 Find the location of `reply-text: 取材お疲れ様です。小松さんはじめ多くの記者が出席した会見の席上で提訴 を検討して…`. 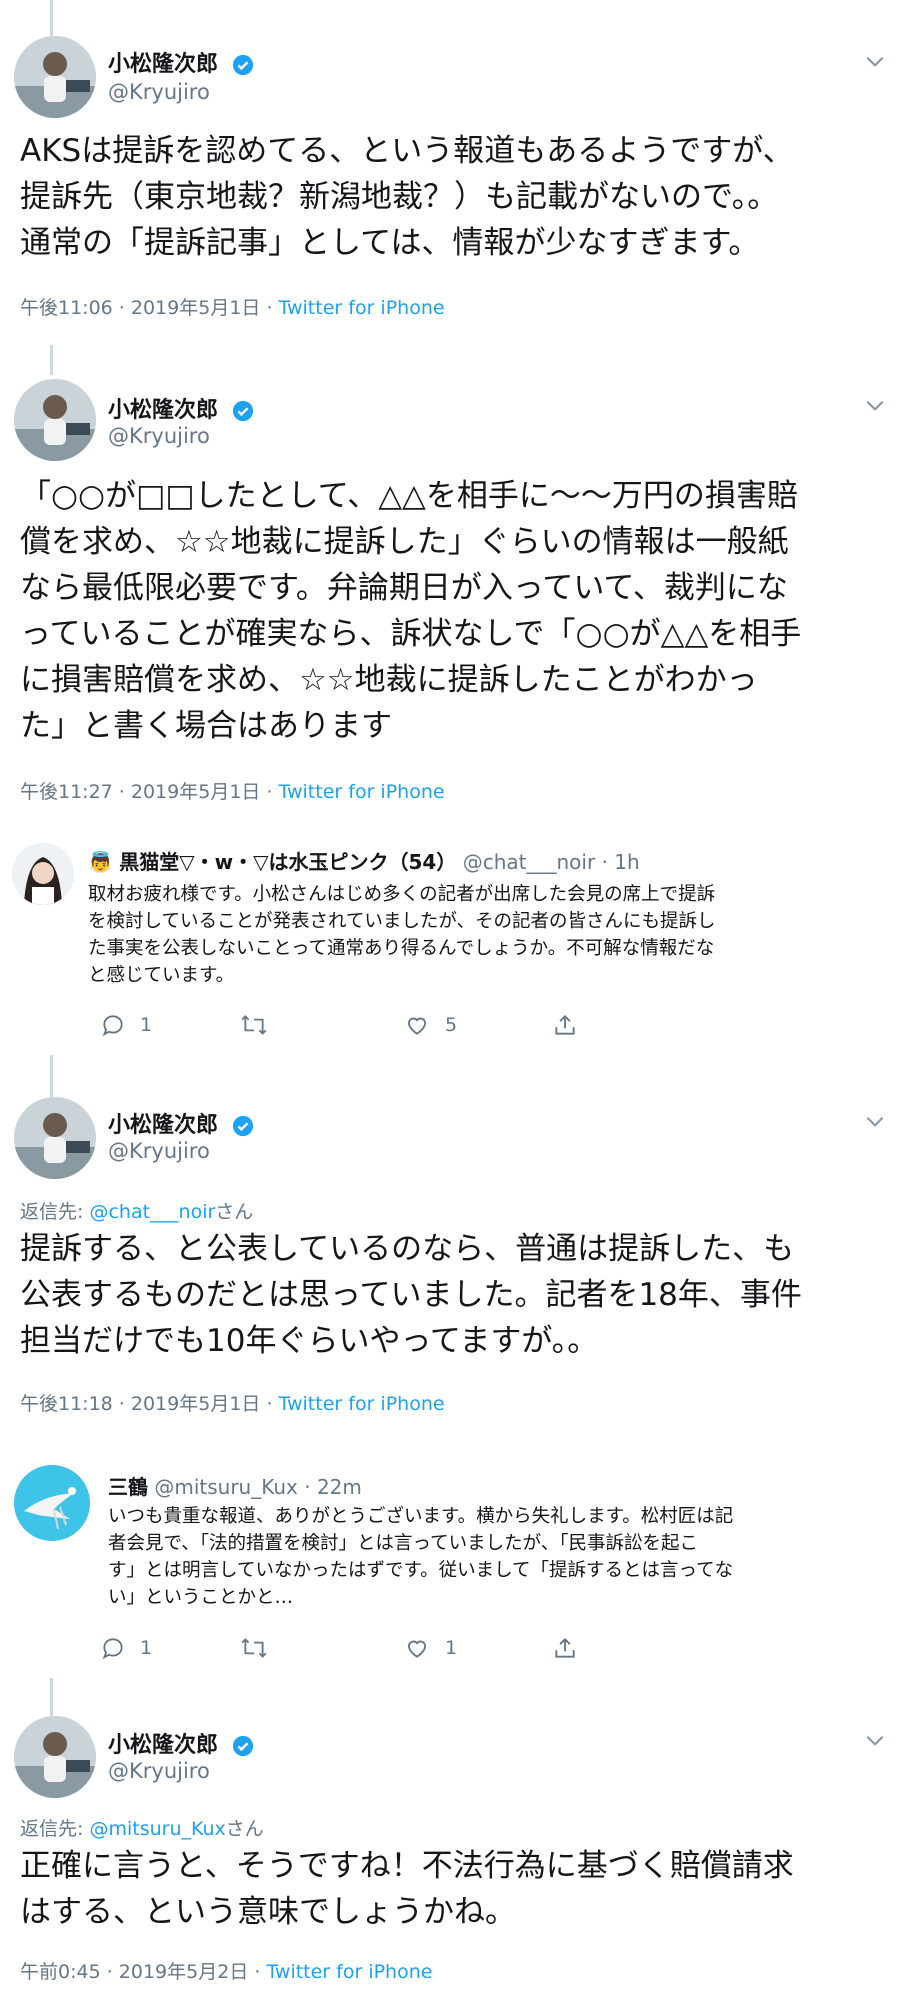

reply-text: 取材お疲れ様です。小松さんはじめ多くの記者が出席した会見の席上で提訴 を検討して… is located at coordinates (402, 935).